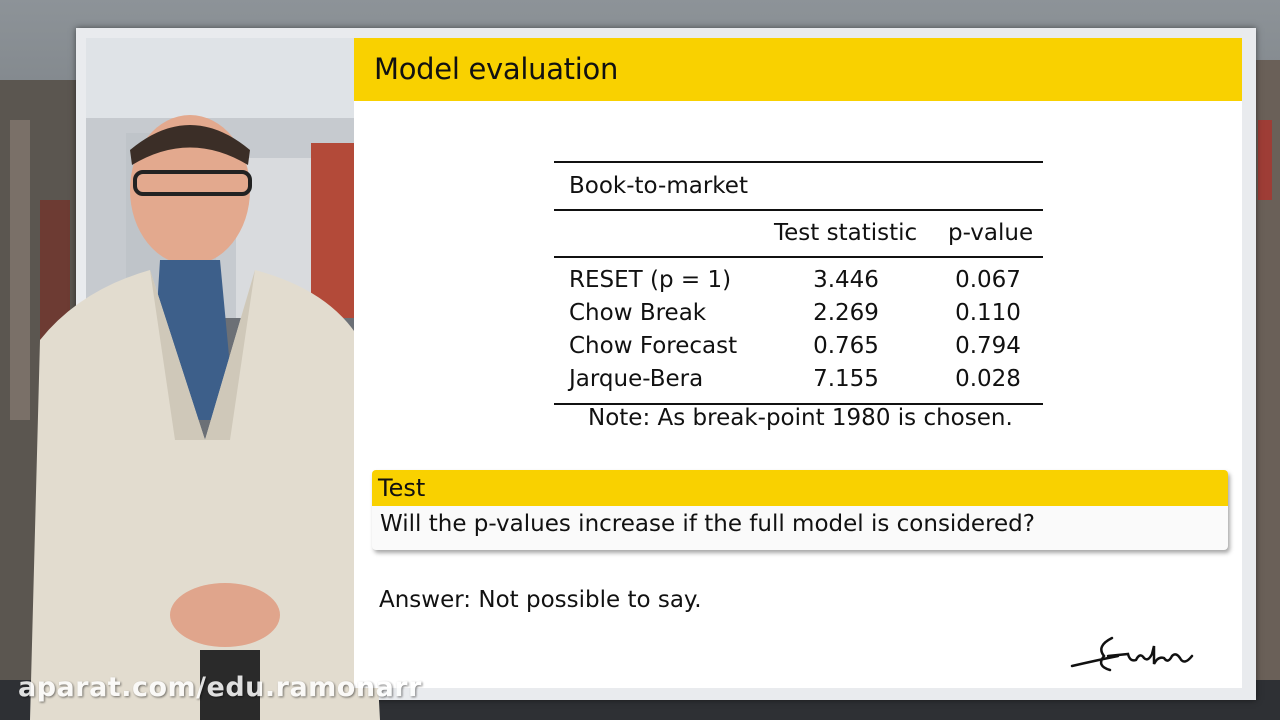  Describe the element at coordinates (846, 346) in the screenshot. I see `row-statistic: 0.765` at that location.